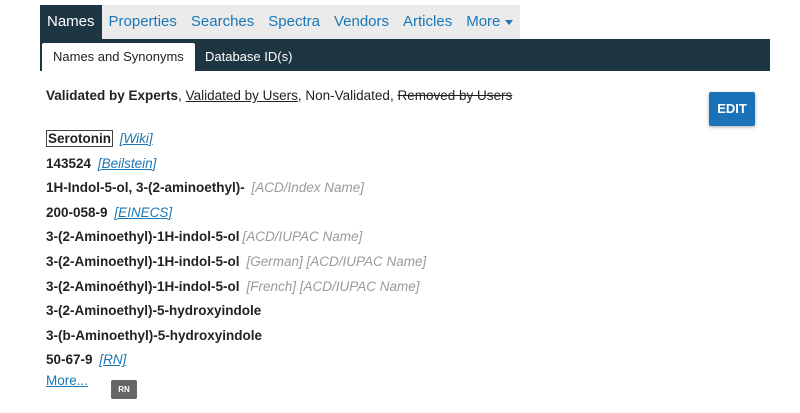 This screenshot has height=413, width=800. What do you see at coordinates (118, 57) in the screenshot?
I see `subtab-names-and-synonyms: Names and Synonyms` at bounding box center [118, 57].